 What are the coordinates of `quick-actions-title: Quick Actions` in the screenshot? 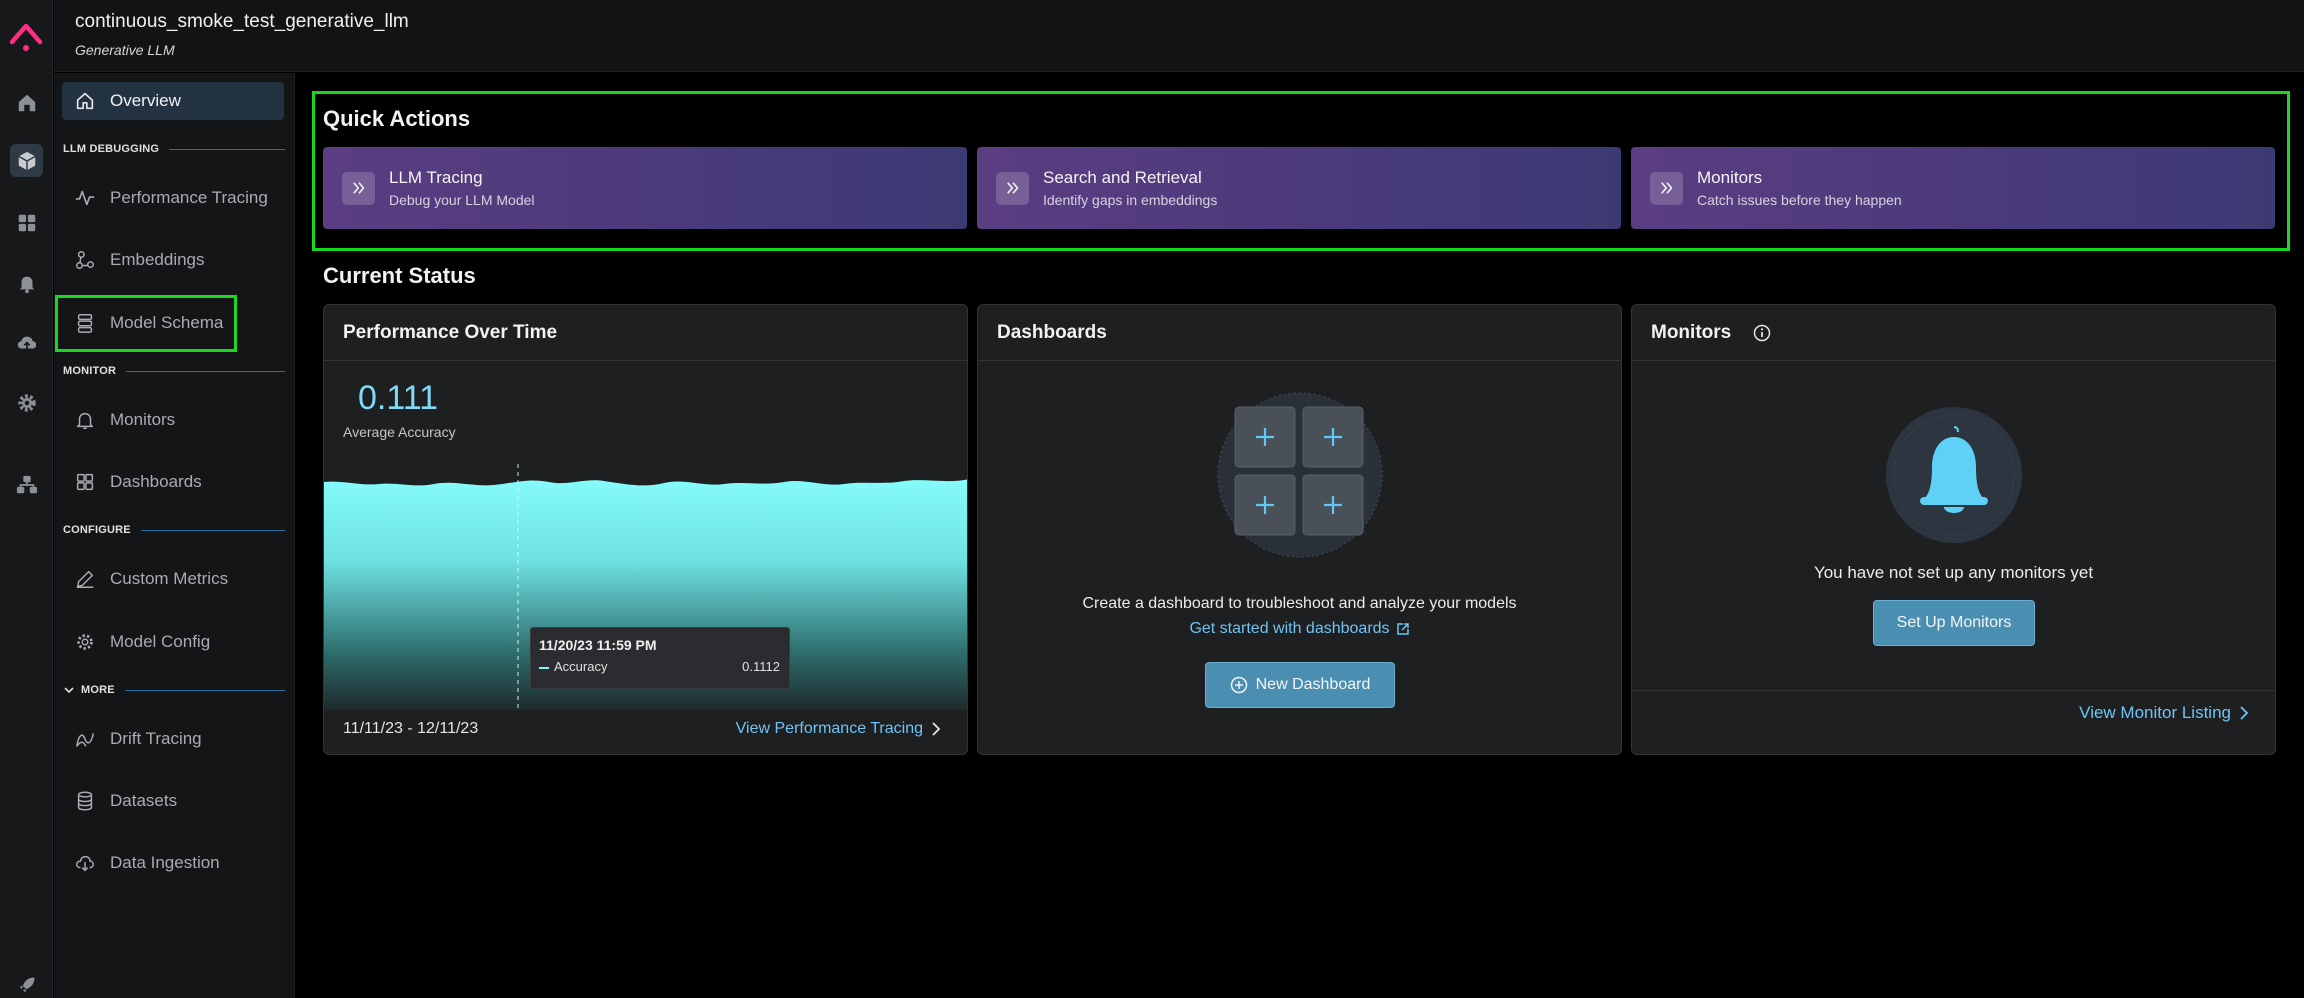 It's located at (397, 118).